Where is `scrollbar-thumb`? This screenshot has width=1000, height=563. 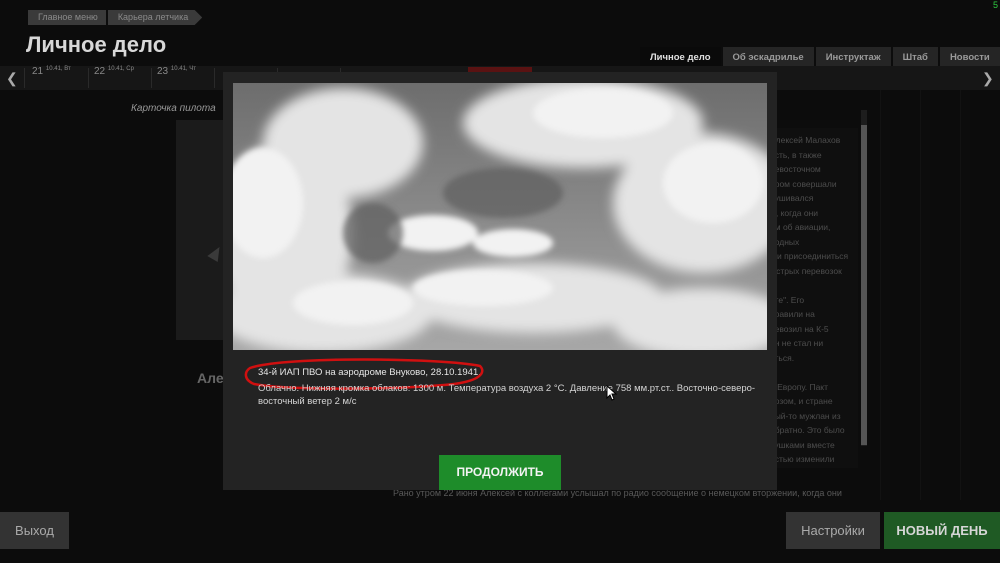 scrollbar-thumb is located at coordinates (864, 285).